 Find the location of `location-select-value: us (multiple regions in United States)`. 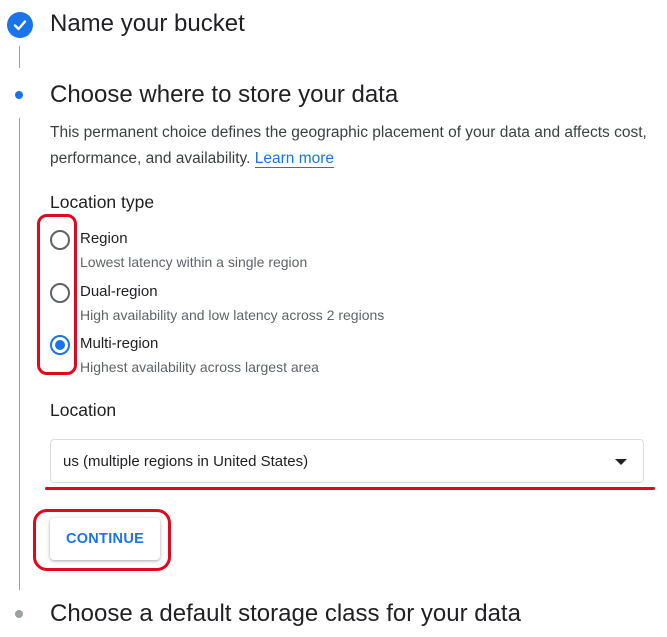

location-select-value: us (multiple regions in United States) is located at coordinates (185, 461).